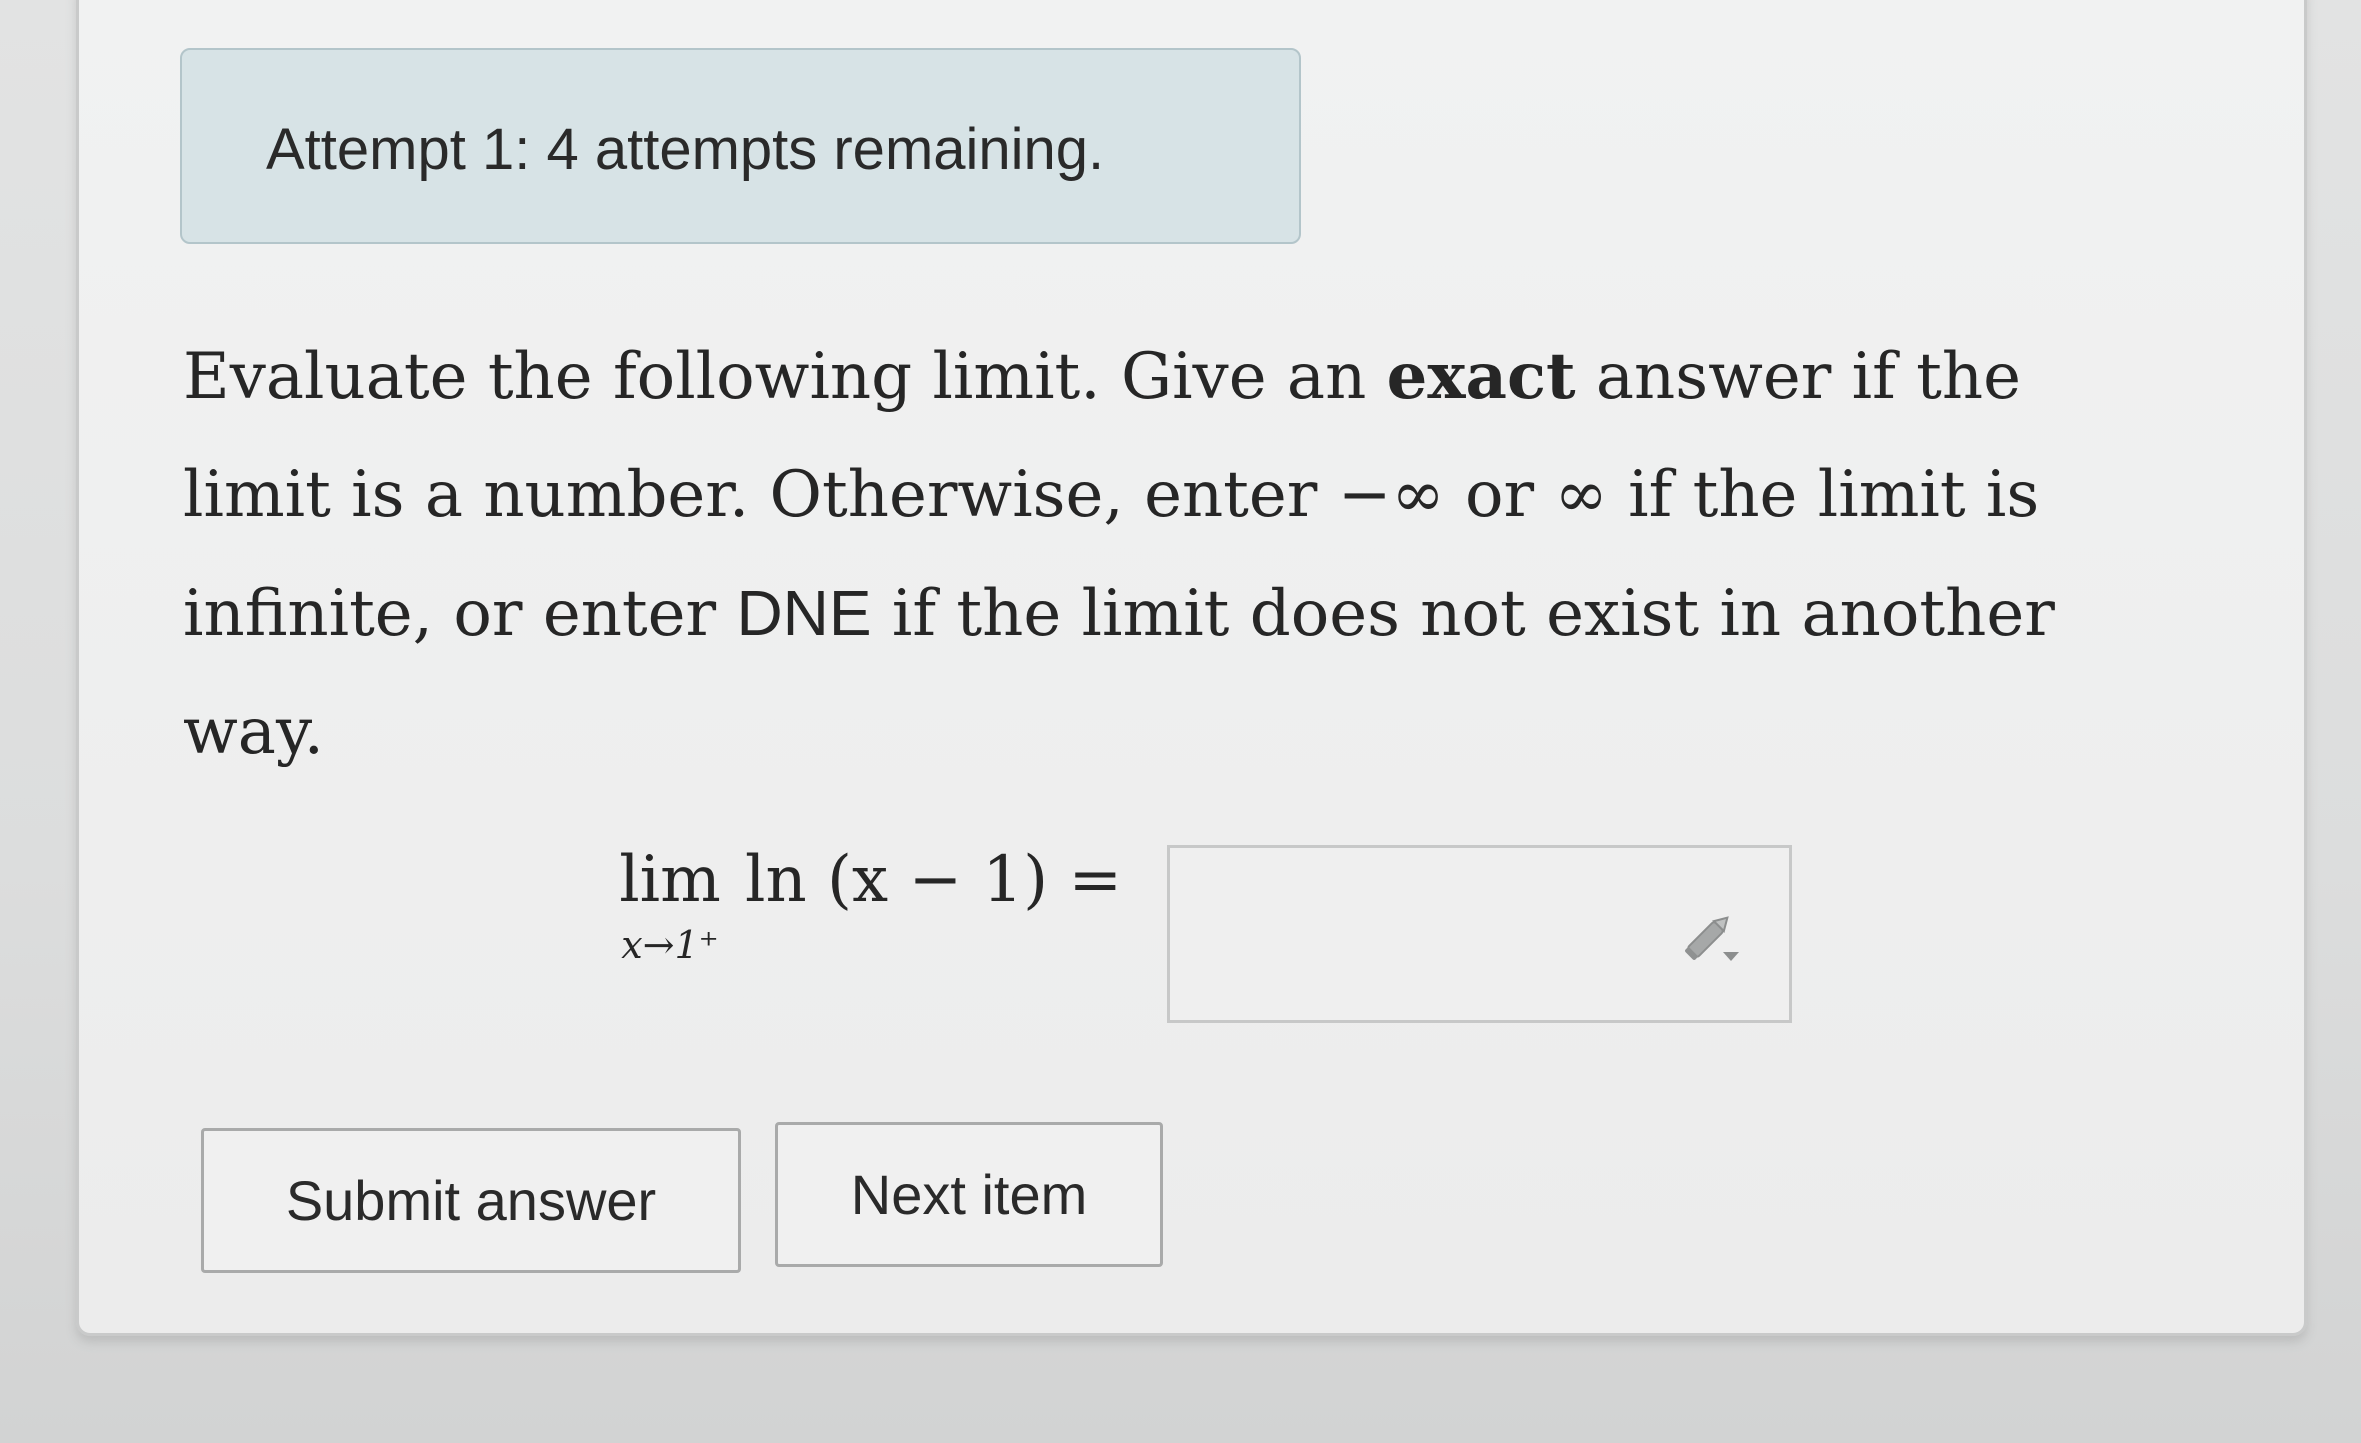 This screenshot has width=2361, height=1443. What do you see at coordinates (670, 880) in the screenshot?
I see `lim-word: lim` at bounding box center [670, 880].